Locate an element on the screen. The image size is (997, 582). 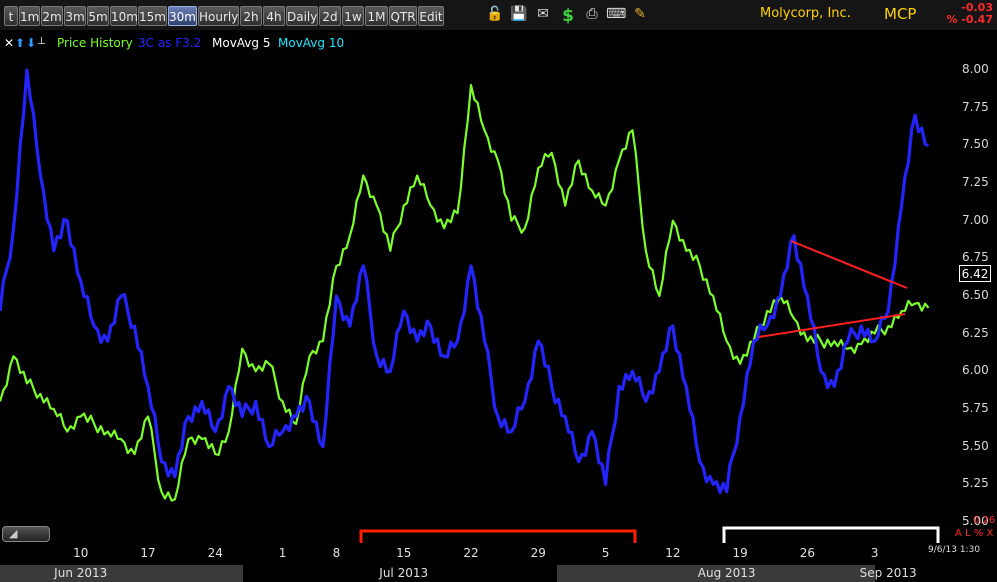
y-tick-label: 7.00 is located at coordinates (975, 219).